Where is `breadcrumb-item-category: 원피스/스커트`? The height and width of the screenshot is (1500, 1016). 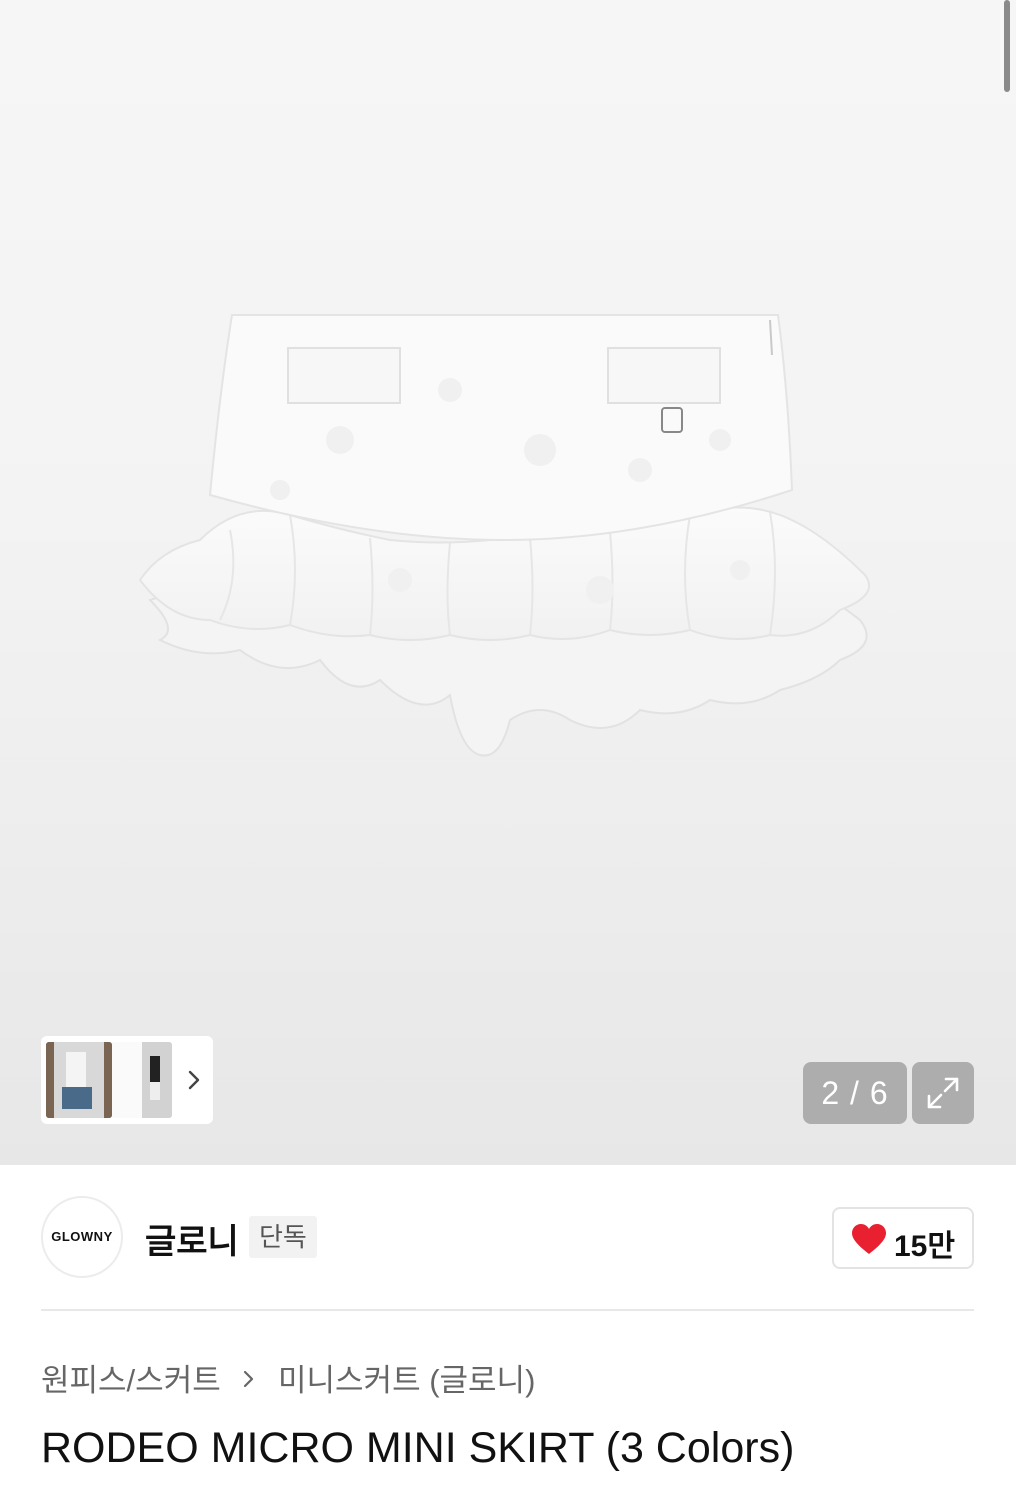 breadcrumb-item-category: 원피스/스커트 is located at coordinates (131, 1380).